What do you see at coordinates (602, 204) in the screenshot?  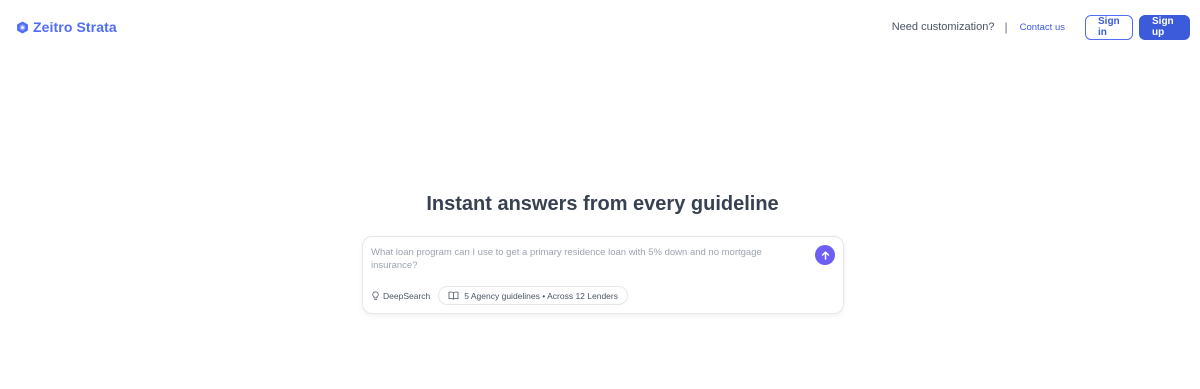 I see `hero-title: Instant answers from every guideline` at bounding box center [602, 204].